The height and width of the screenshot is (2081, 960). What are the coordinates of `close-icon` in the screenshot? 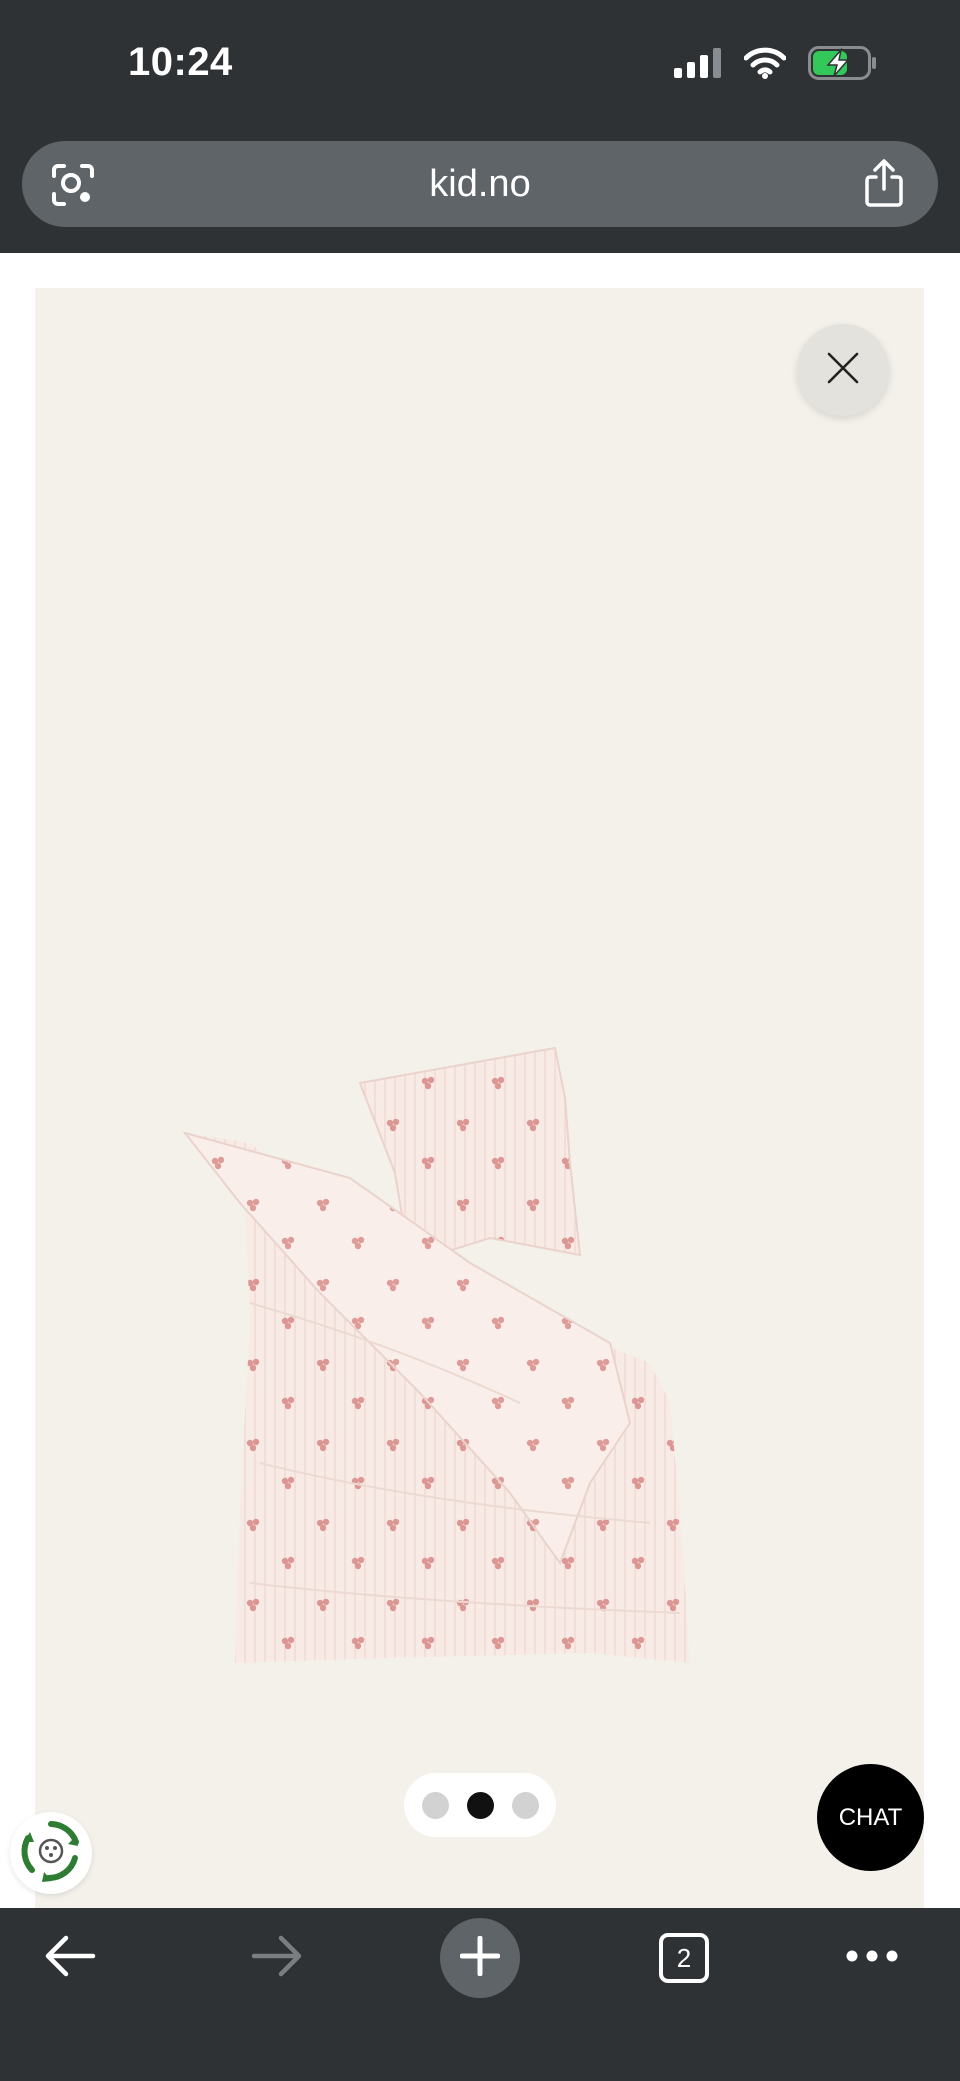 It's located at (843, 370).